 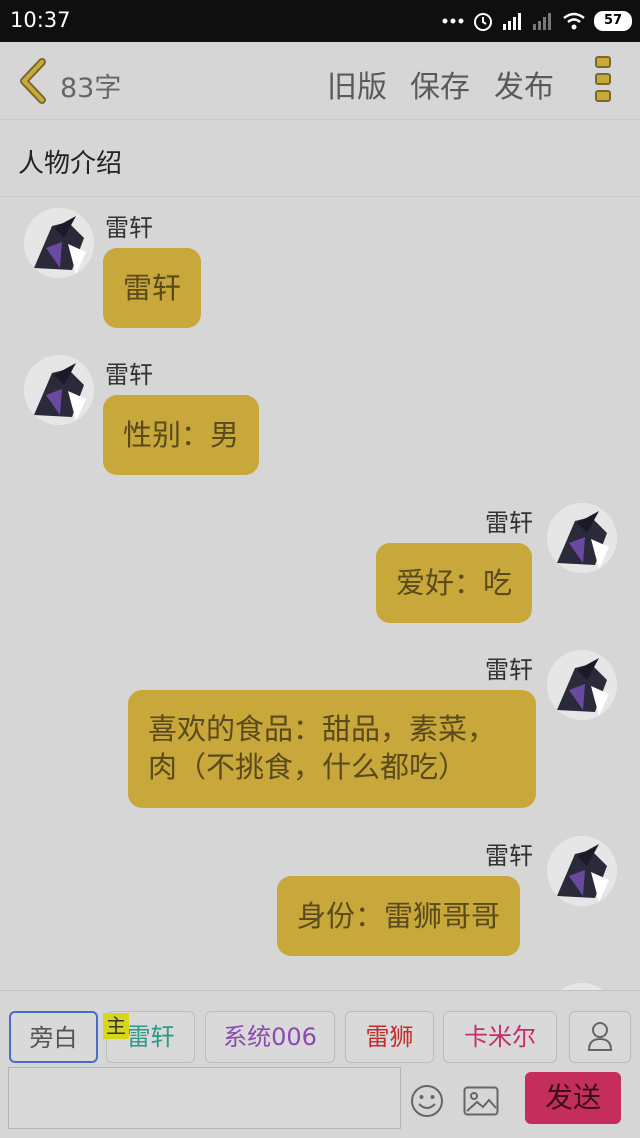 I want to click on section-header: 人物介绍, so click(x=320, y=159).